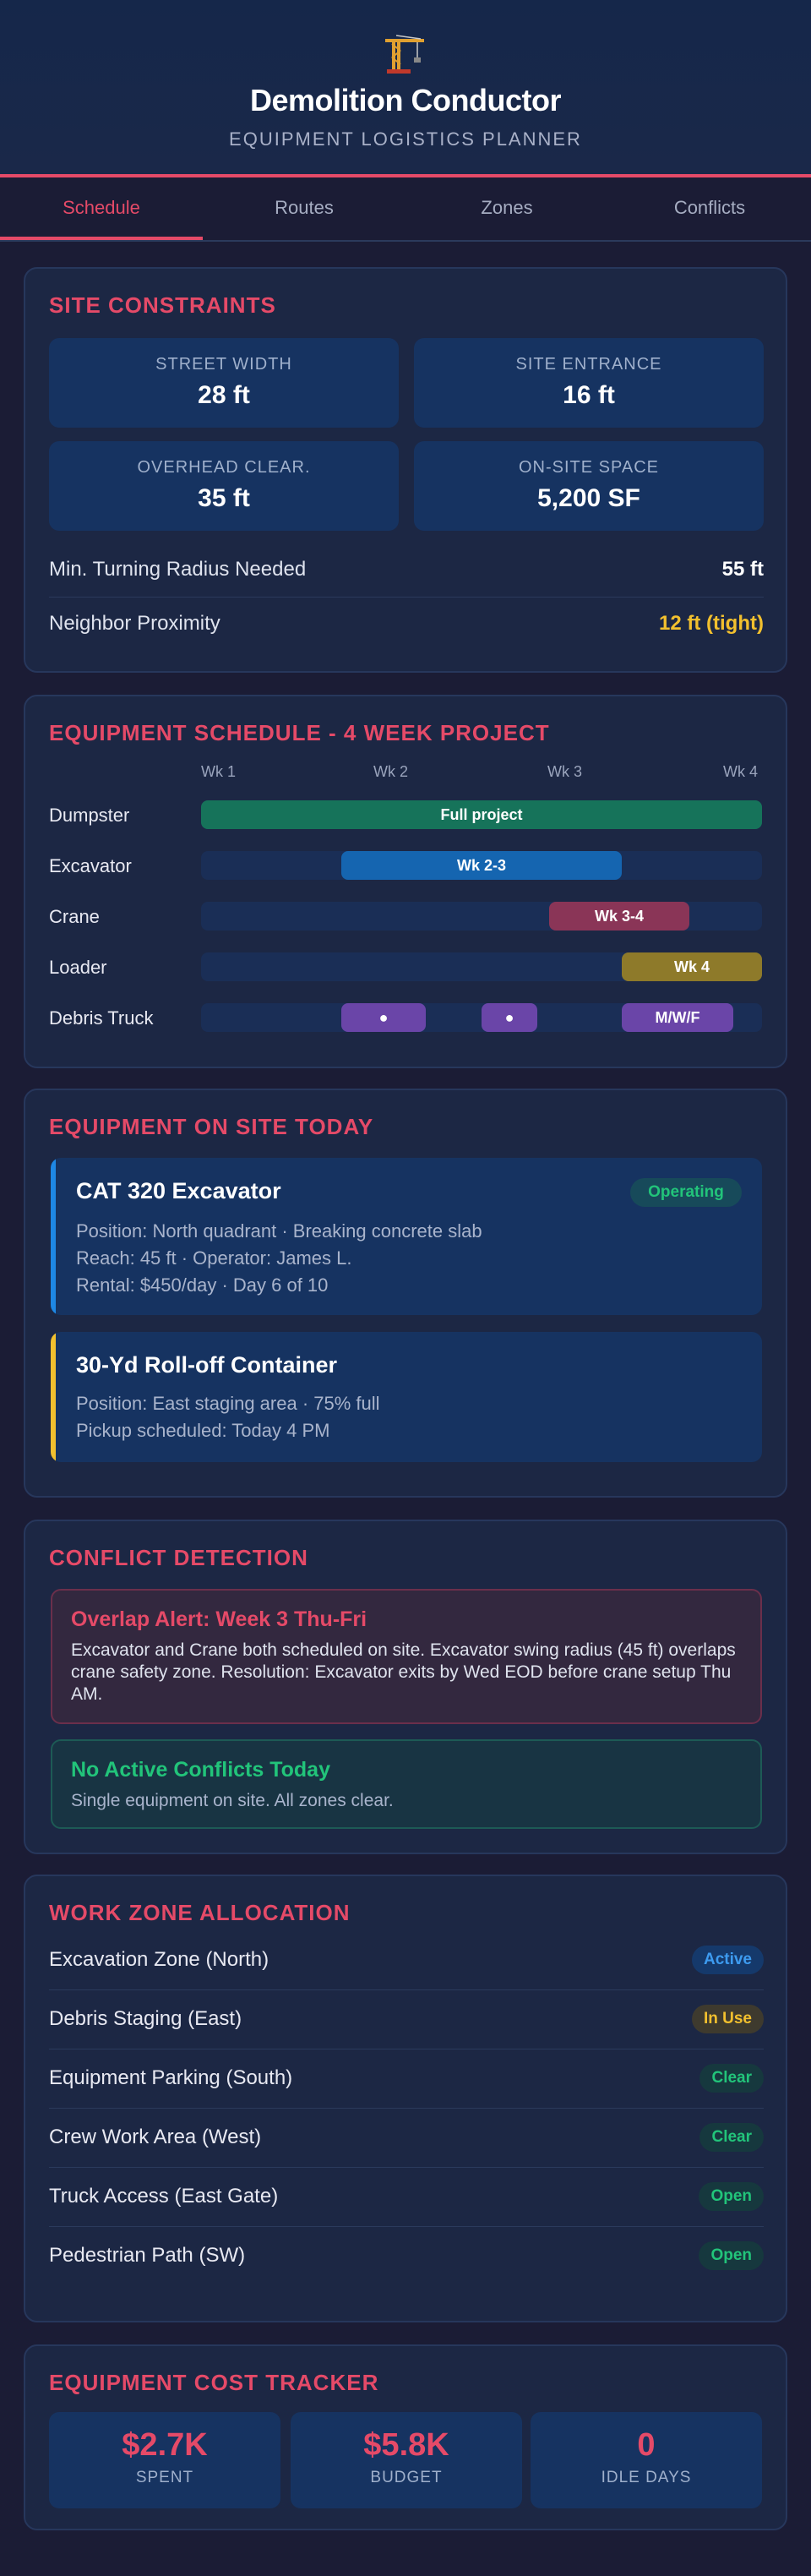 The image size is (811, 2576). I want to click on cost-value: 0, so click(646, 2445).